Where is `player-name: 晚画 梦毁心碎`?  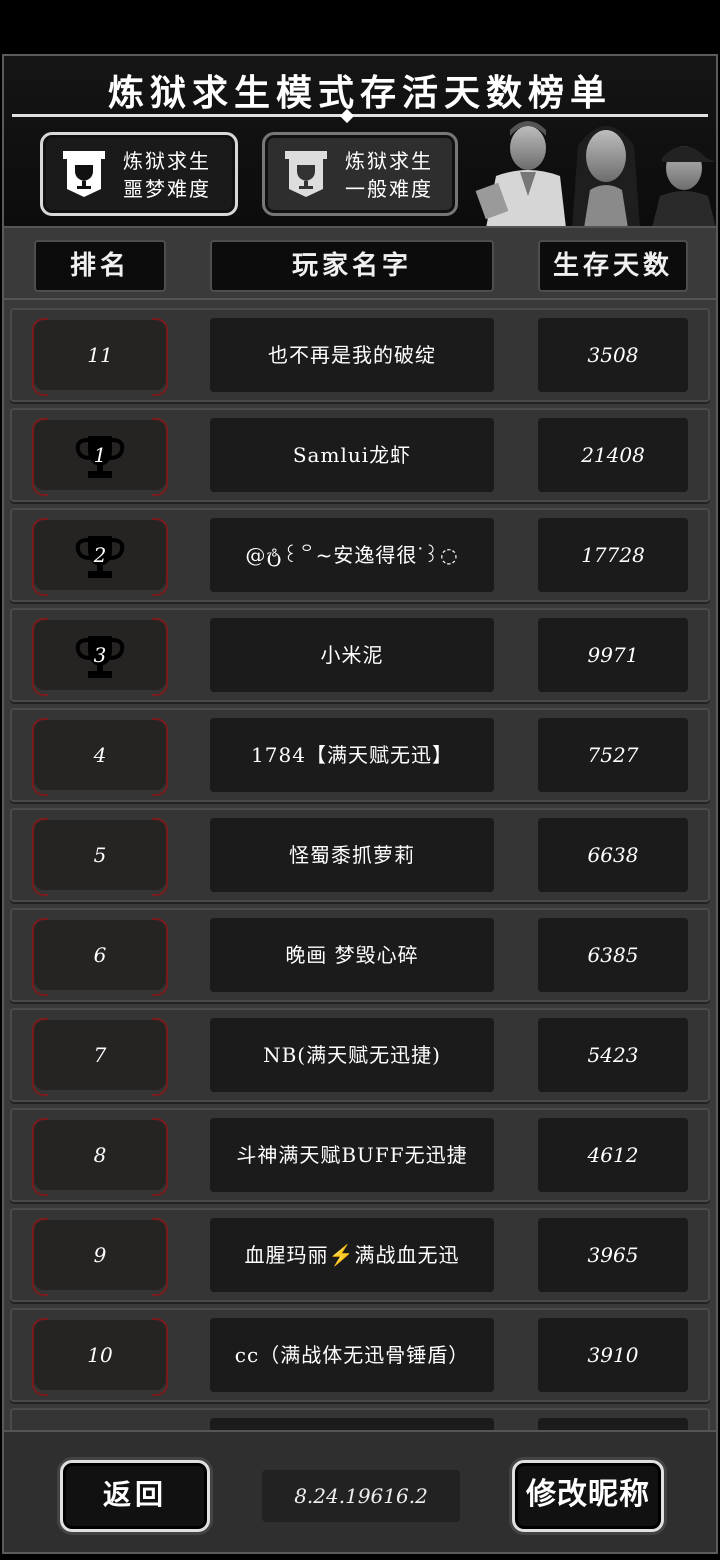 player-name: 晚画 梦毁心碎 is located at coordinates (352, 955).